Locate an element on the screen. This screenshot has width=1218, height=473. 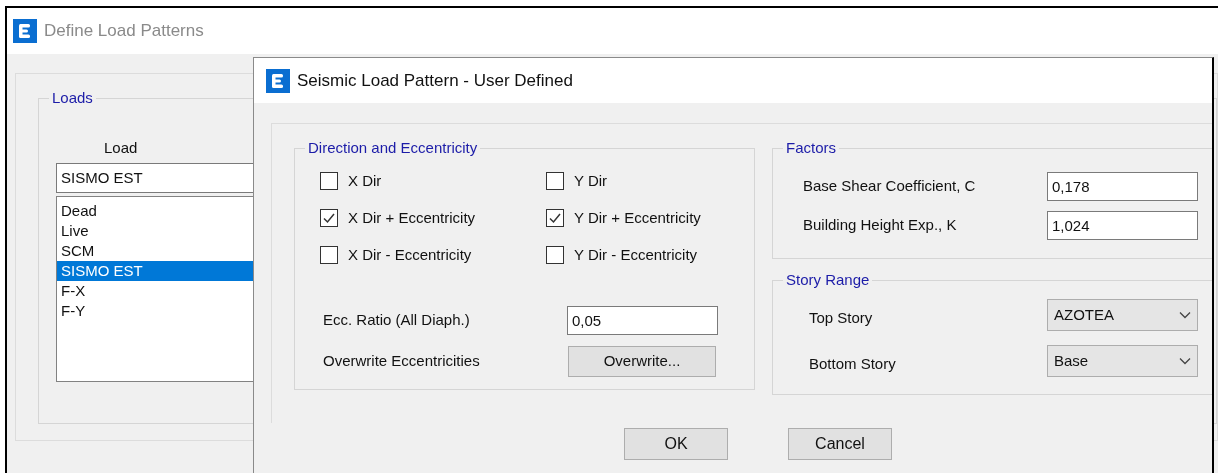
checkbox-label: X Dir + Eccentricity is located at coordinates (412, 217).